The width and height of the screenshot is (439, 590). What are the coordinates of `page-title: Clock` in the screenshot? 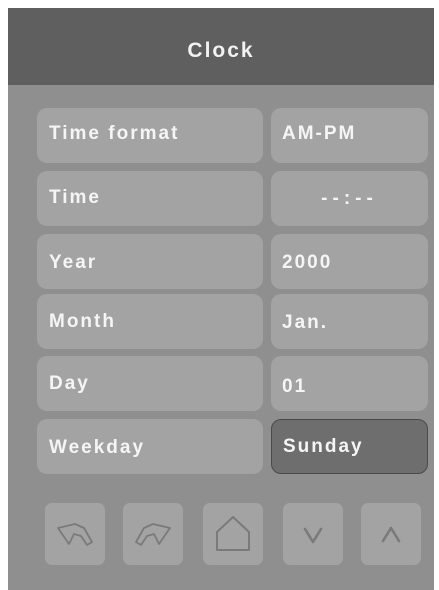 It's located at (221, 50).